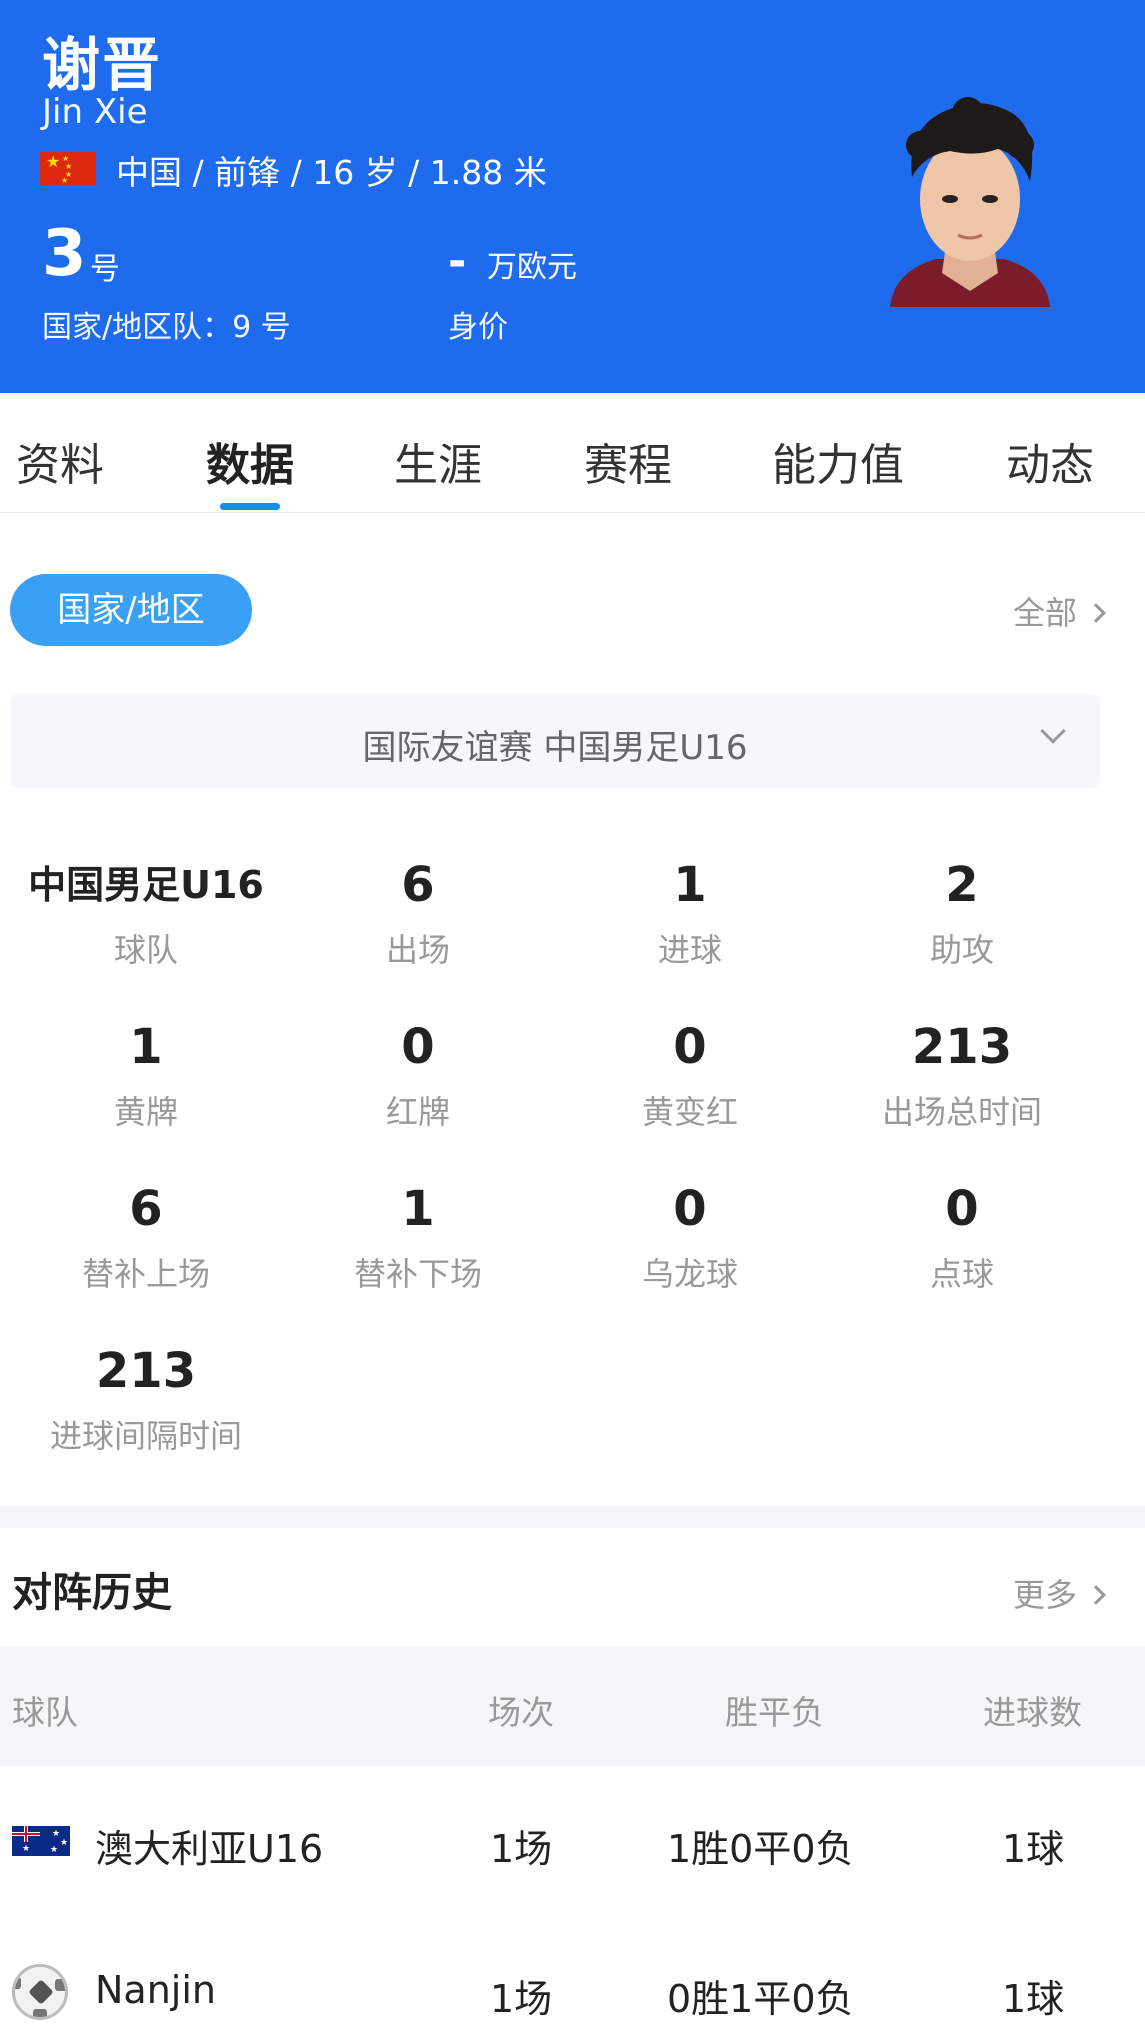 The height and width of the screenshot is (2036, 1145). Describe the element at coordinates (760, 1999) in the screenshot. I see `h2h-record: 0胜1平0负` at that location.